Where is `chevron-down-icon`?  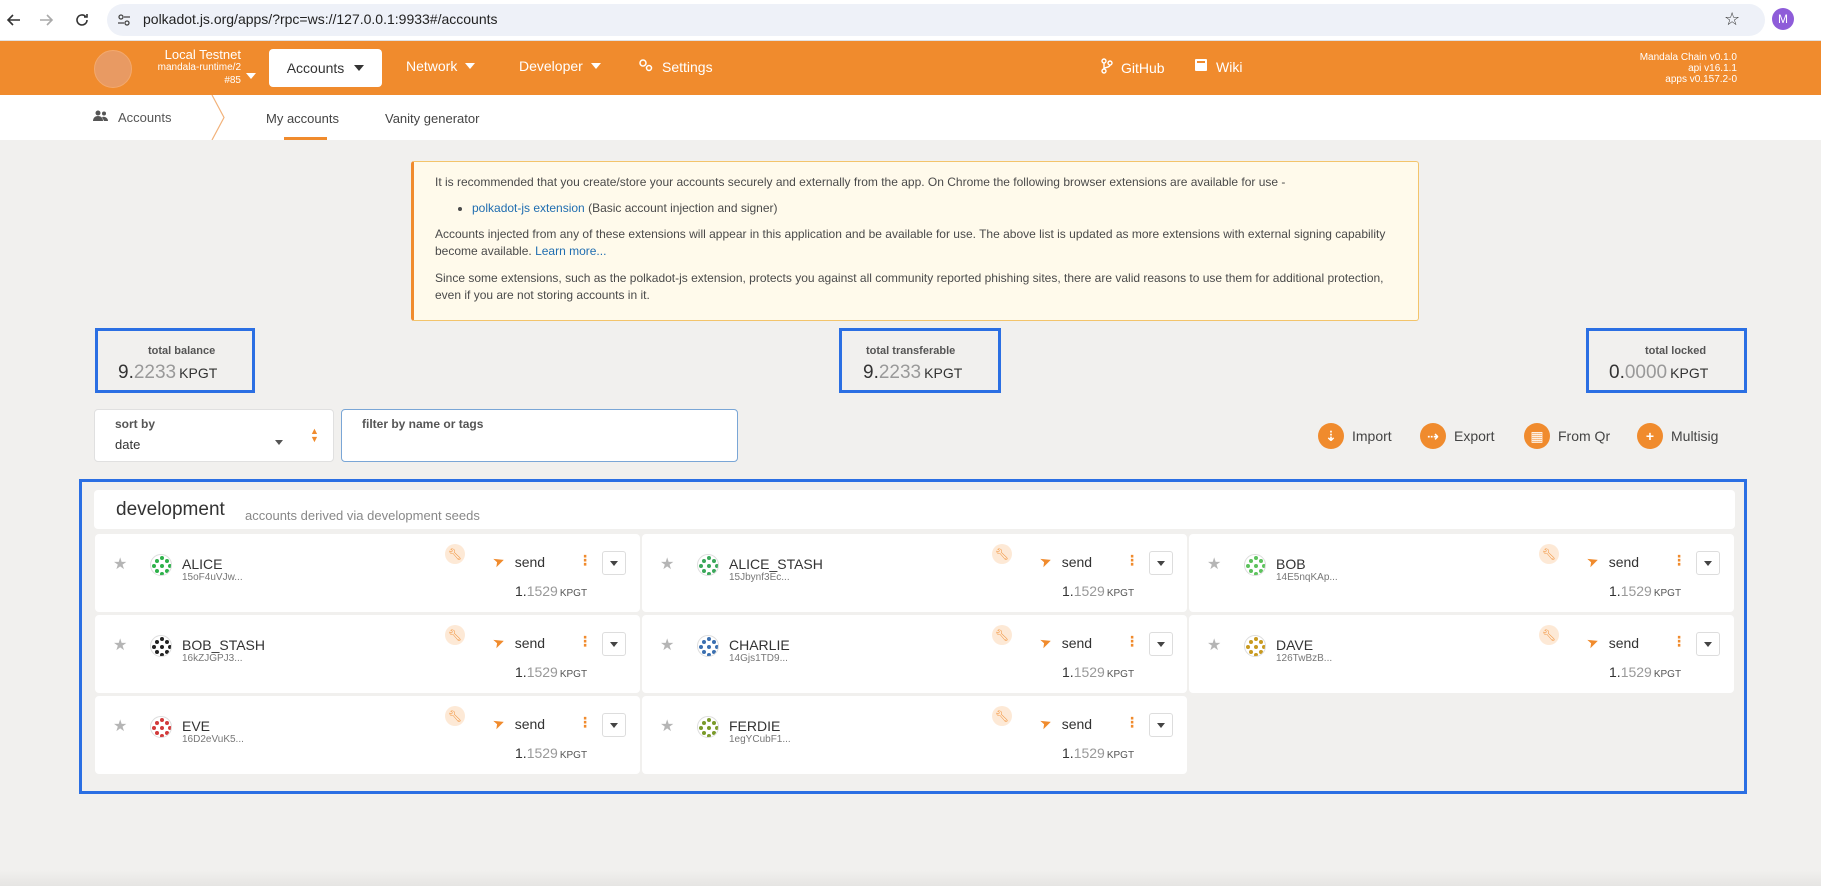 chevron-down-icon is located at coordinates (1161, 563).